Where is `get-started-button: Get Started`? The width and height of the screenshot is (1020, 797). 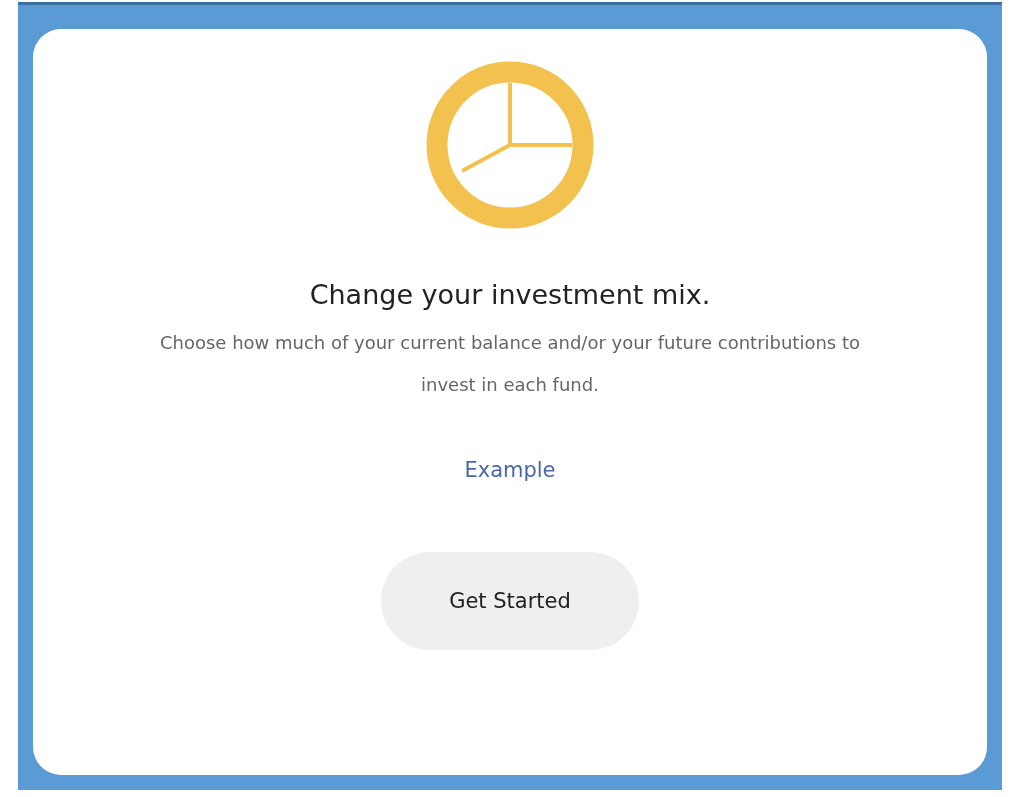
get-started-button: Get Started is located at coordinates (510, 601).